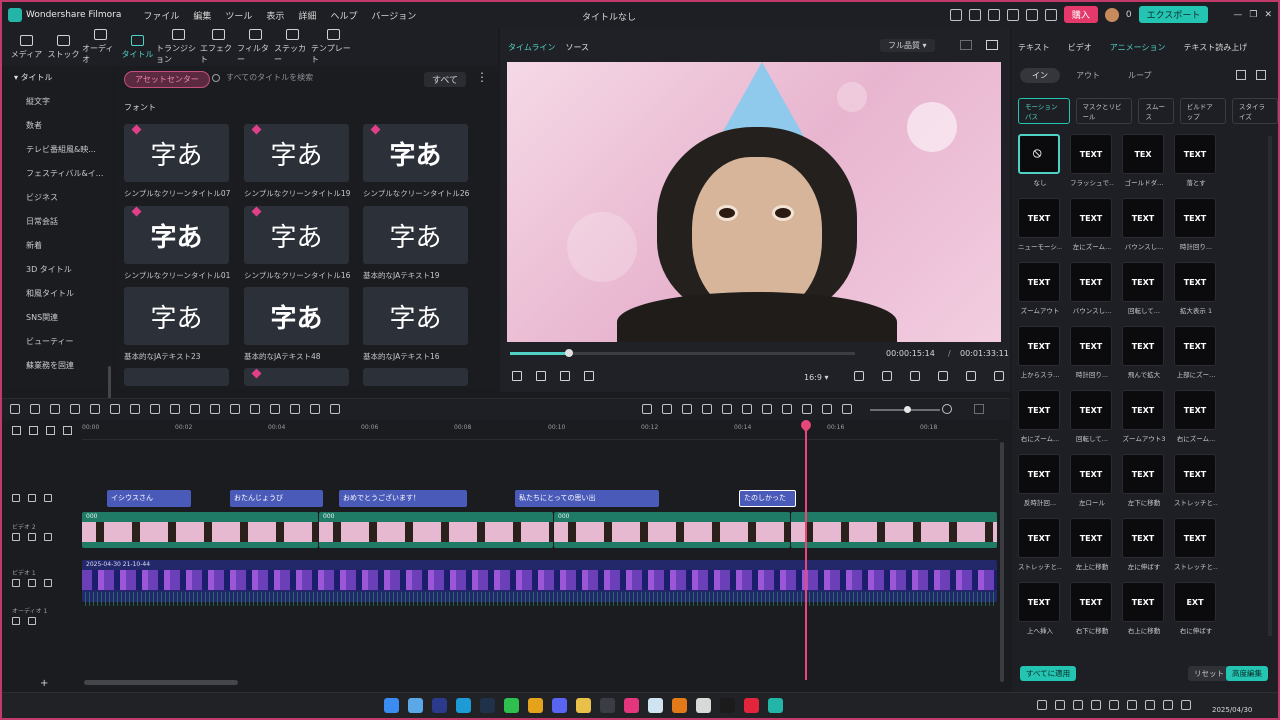 This screenshot has height=720, width=1280. I want to click on playhead, so click(806, 548).